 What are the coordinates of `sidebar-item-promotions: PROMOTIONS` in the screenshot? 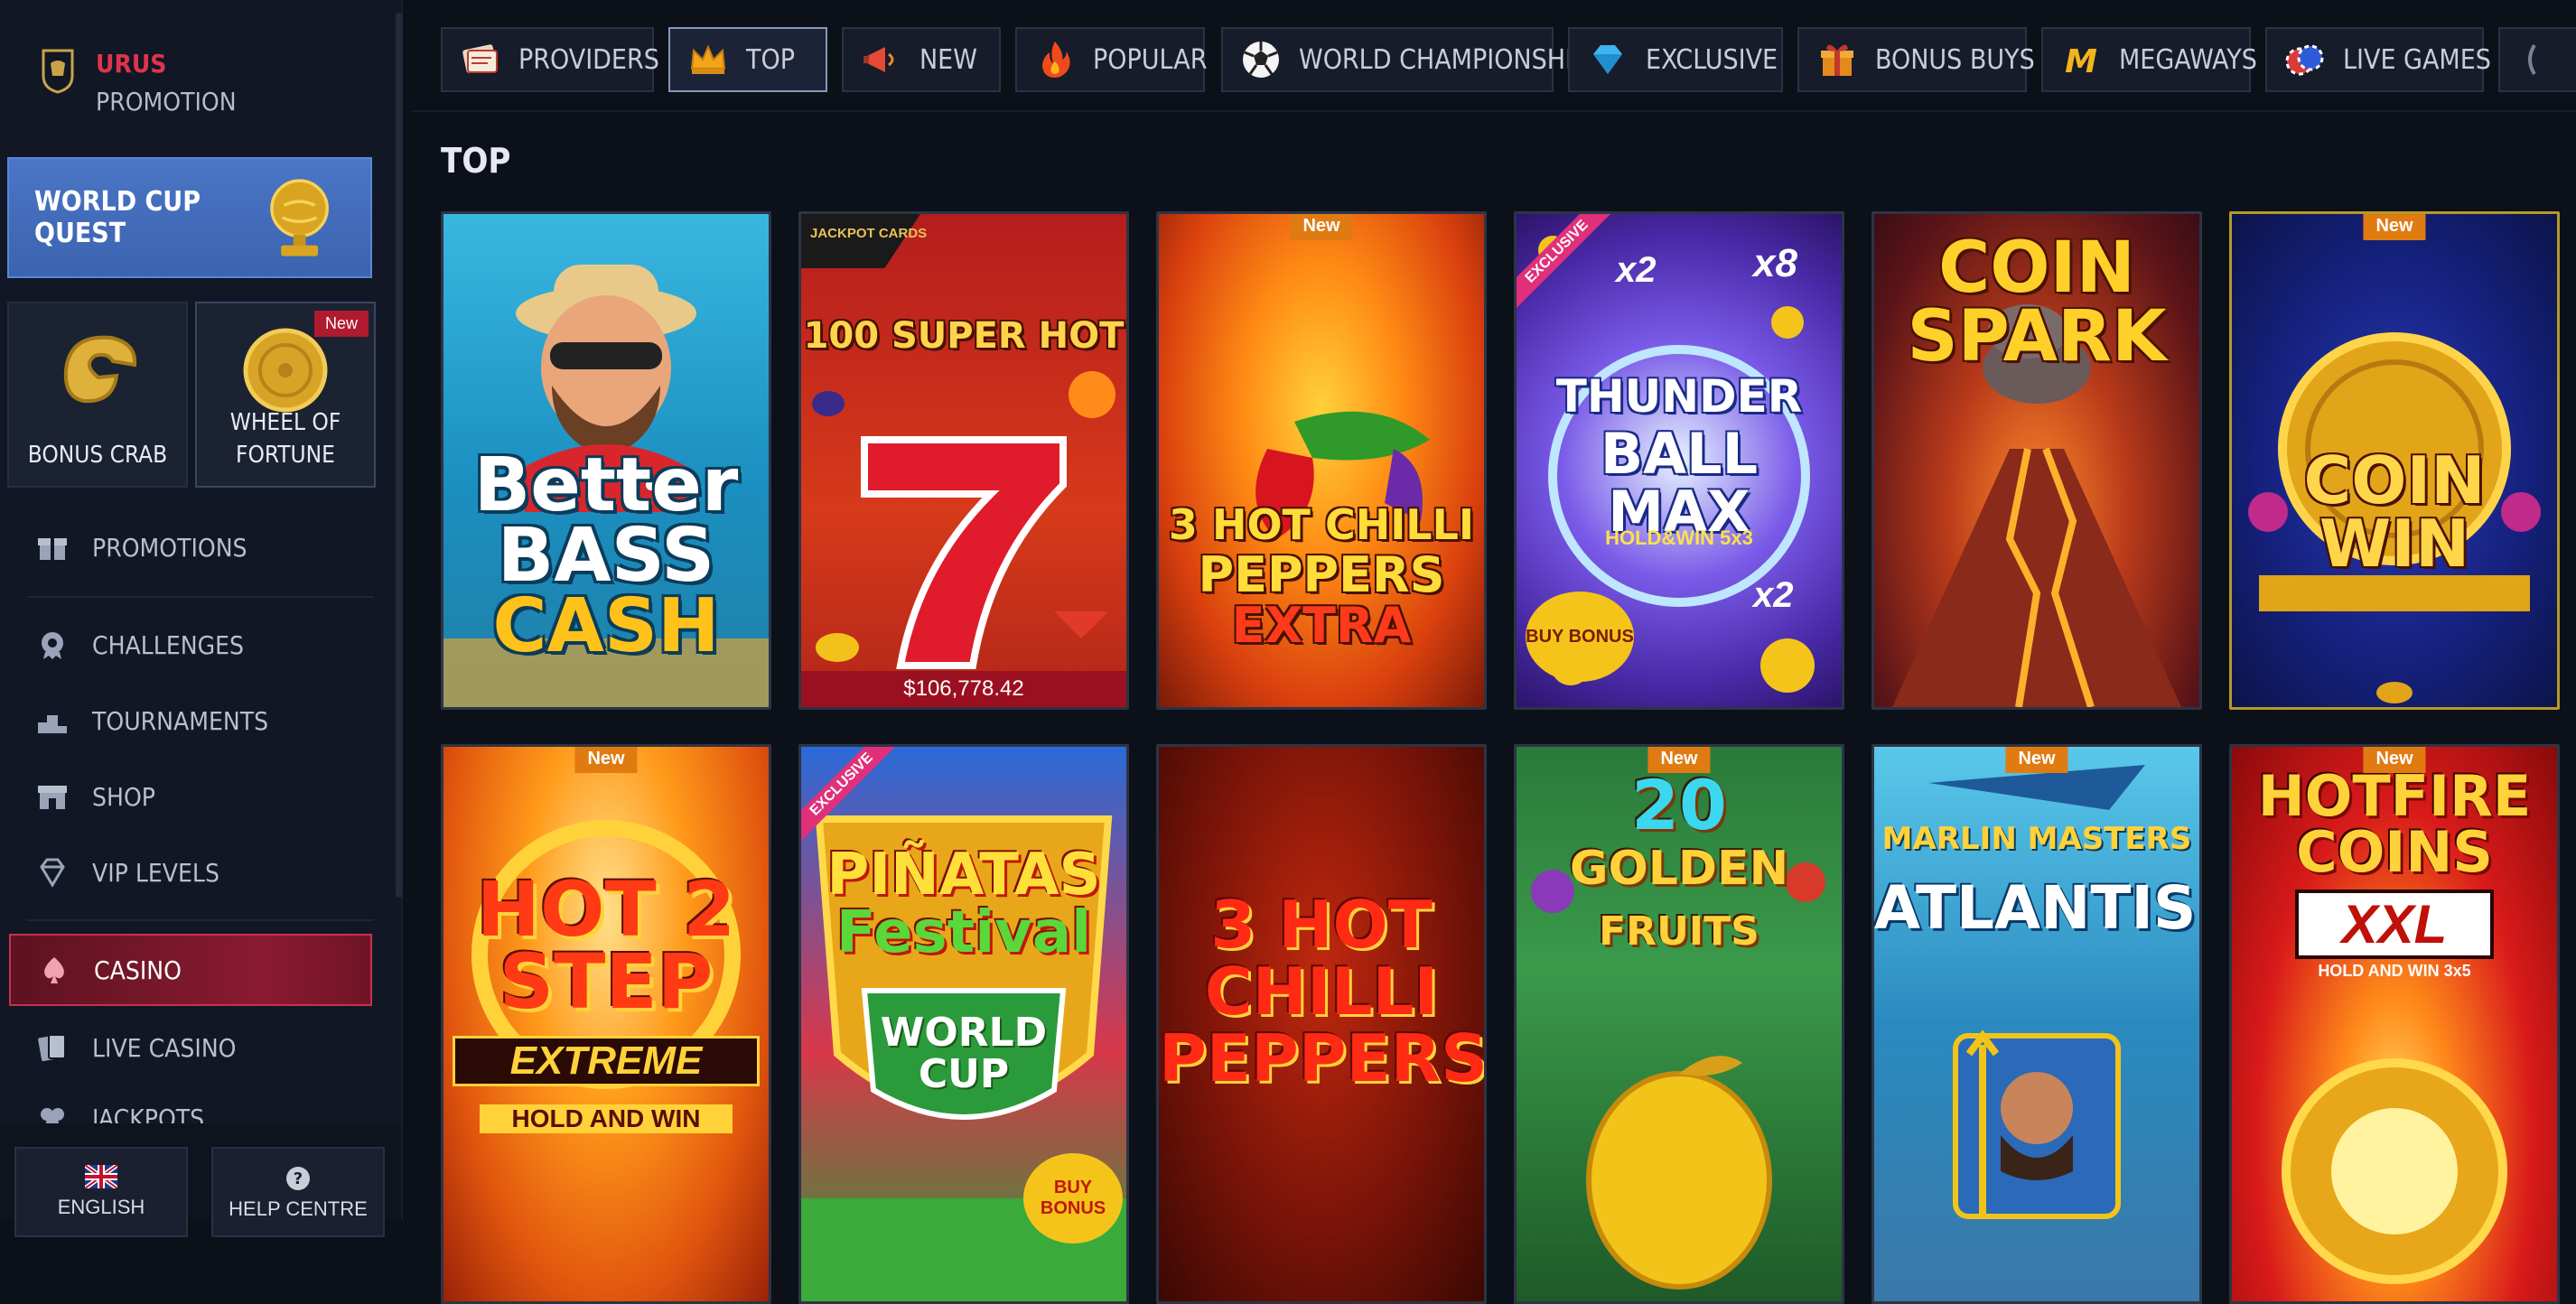 It's located at (142, 547).